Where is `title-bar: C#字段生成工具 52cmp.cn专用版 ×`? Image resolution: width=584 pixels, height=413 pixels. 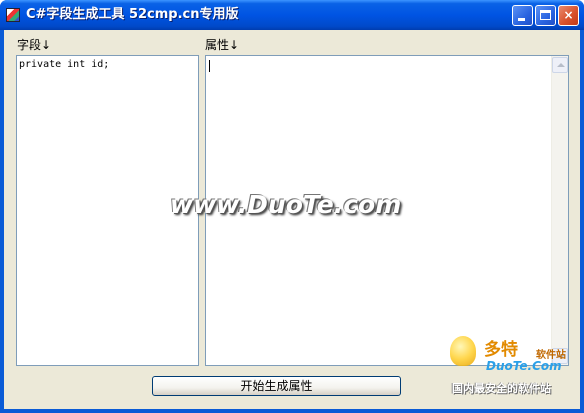
title-bar: C#字段生成工具 52cmp.cn专用版 × is located at coordinates (292, 15).